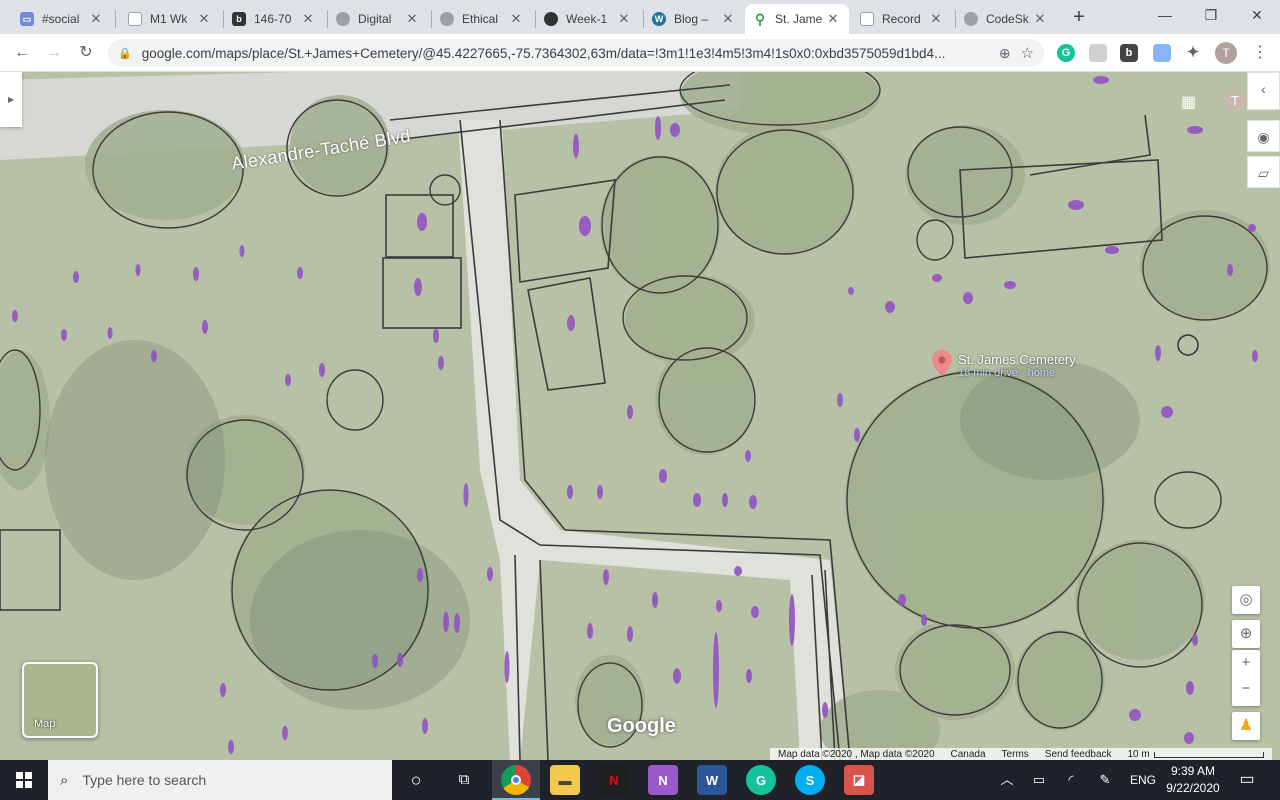 The width and height of the screenshot is (1280, 800). Describe the element at coordinates (1071, 780) in the screenshot. I see `wifi-icon: ◜` at that location.